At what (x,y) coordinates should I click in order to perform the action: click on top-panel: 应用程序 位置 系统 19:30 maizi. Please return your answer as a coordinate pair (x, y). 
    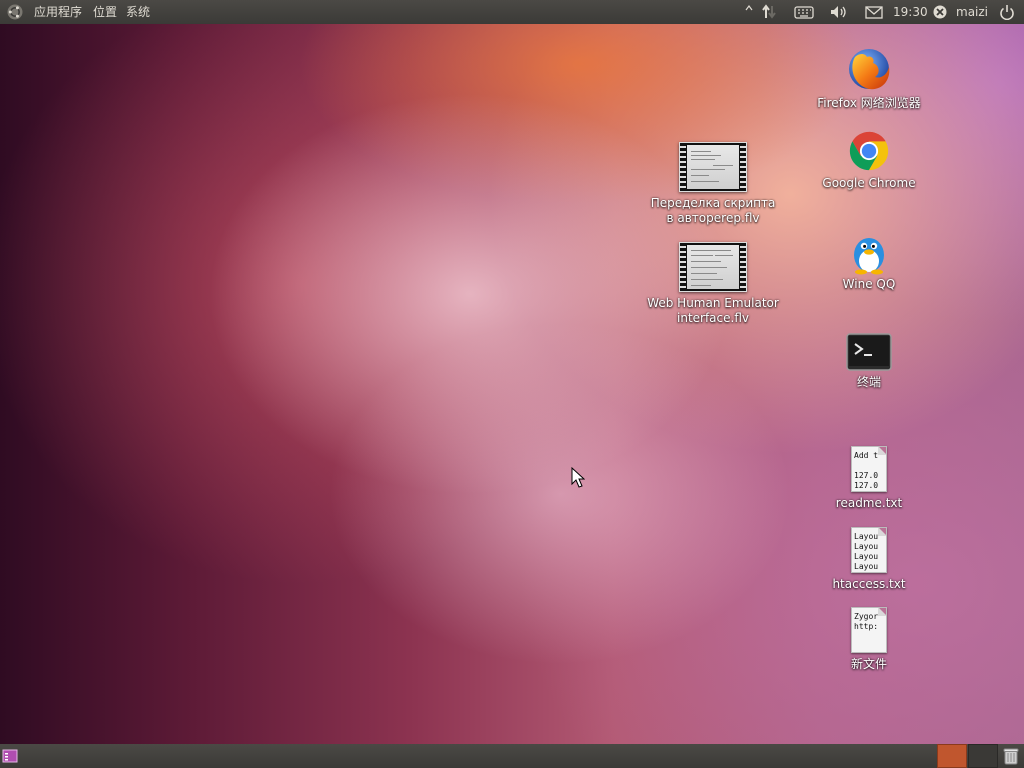
    Looking at the image, I should click on (512, 12).